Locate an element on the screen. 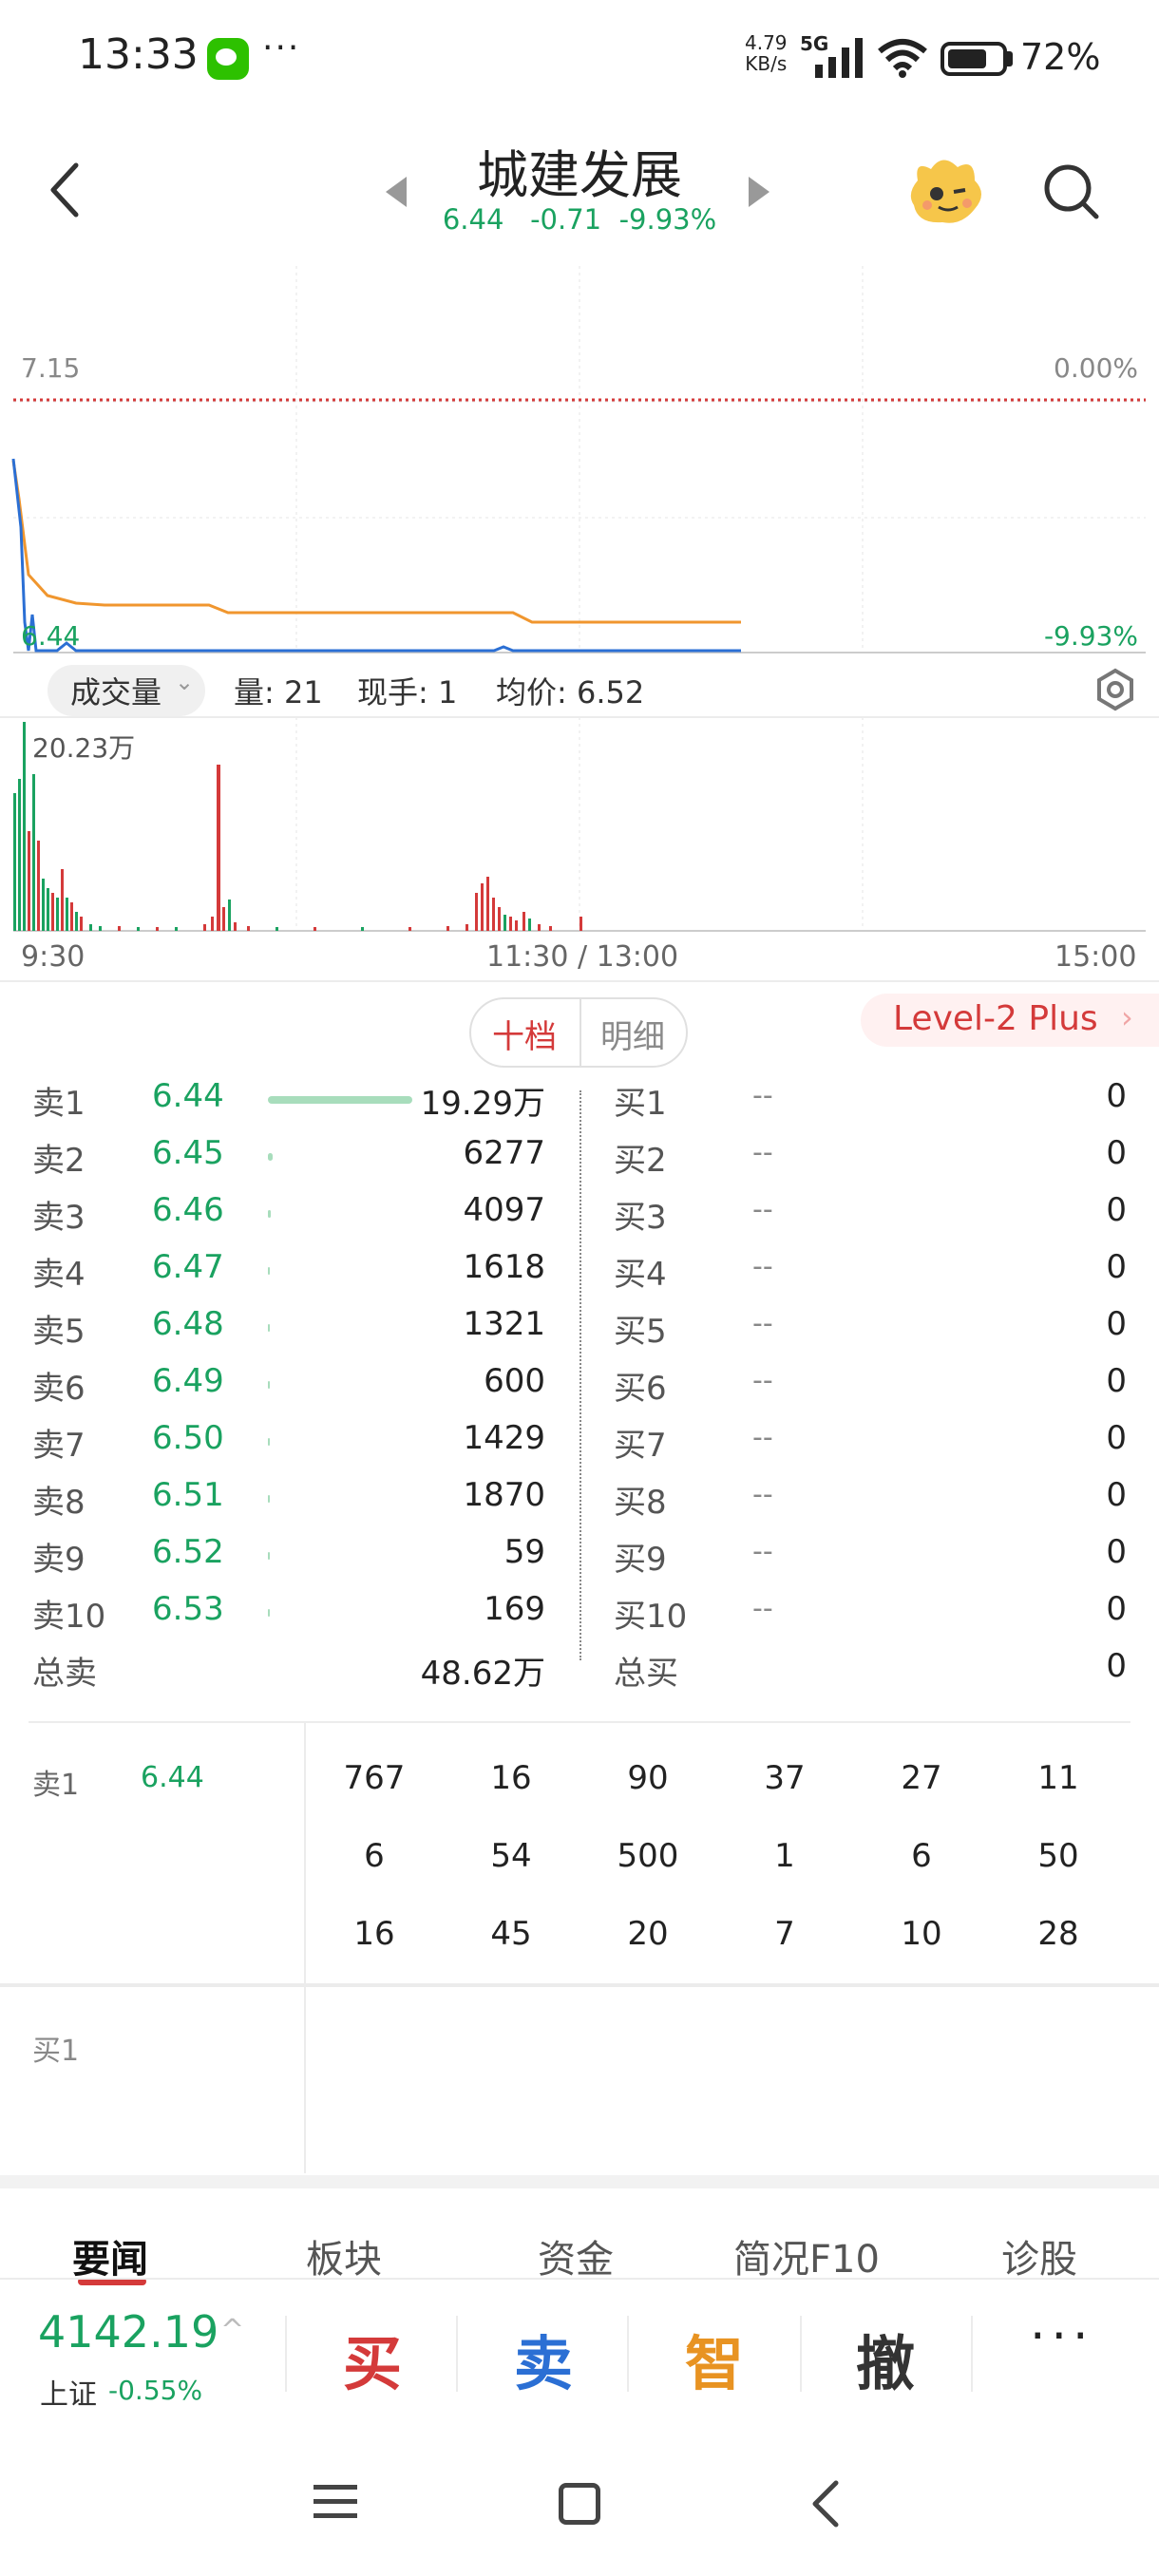  bottom-tab: 要闻 is located at coordinates (110, 2255).